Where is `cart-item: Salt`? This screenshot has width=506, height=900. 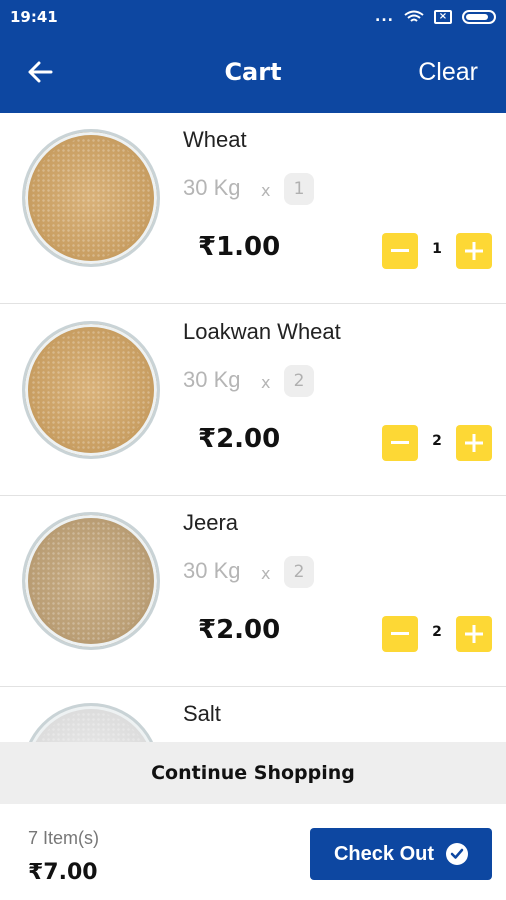
cart-item: Salt is located at coordinates (253, 717).